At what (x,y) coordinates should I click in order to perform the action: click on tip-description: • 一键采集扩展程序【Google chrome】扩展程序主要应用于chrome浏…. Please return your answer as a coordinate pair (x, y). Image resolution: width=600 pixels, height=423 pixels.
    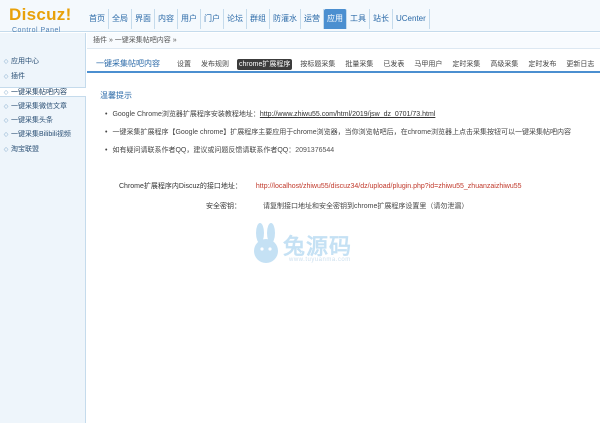
    Looking at the image, I should click on (338, 132).